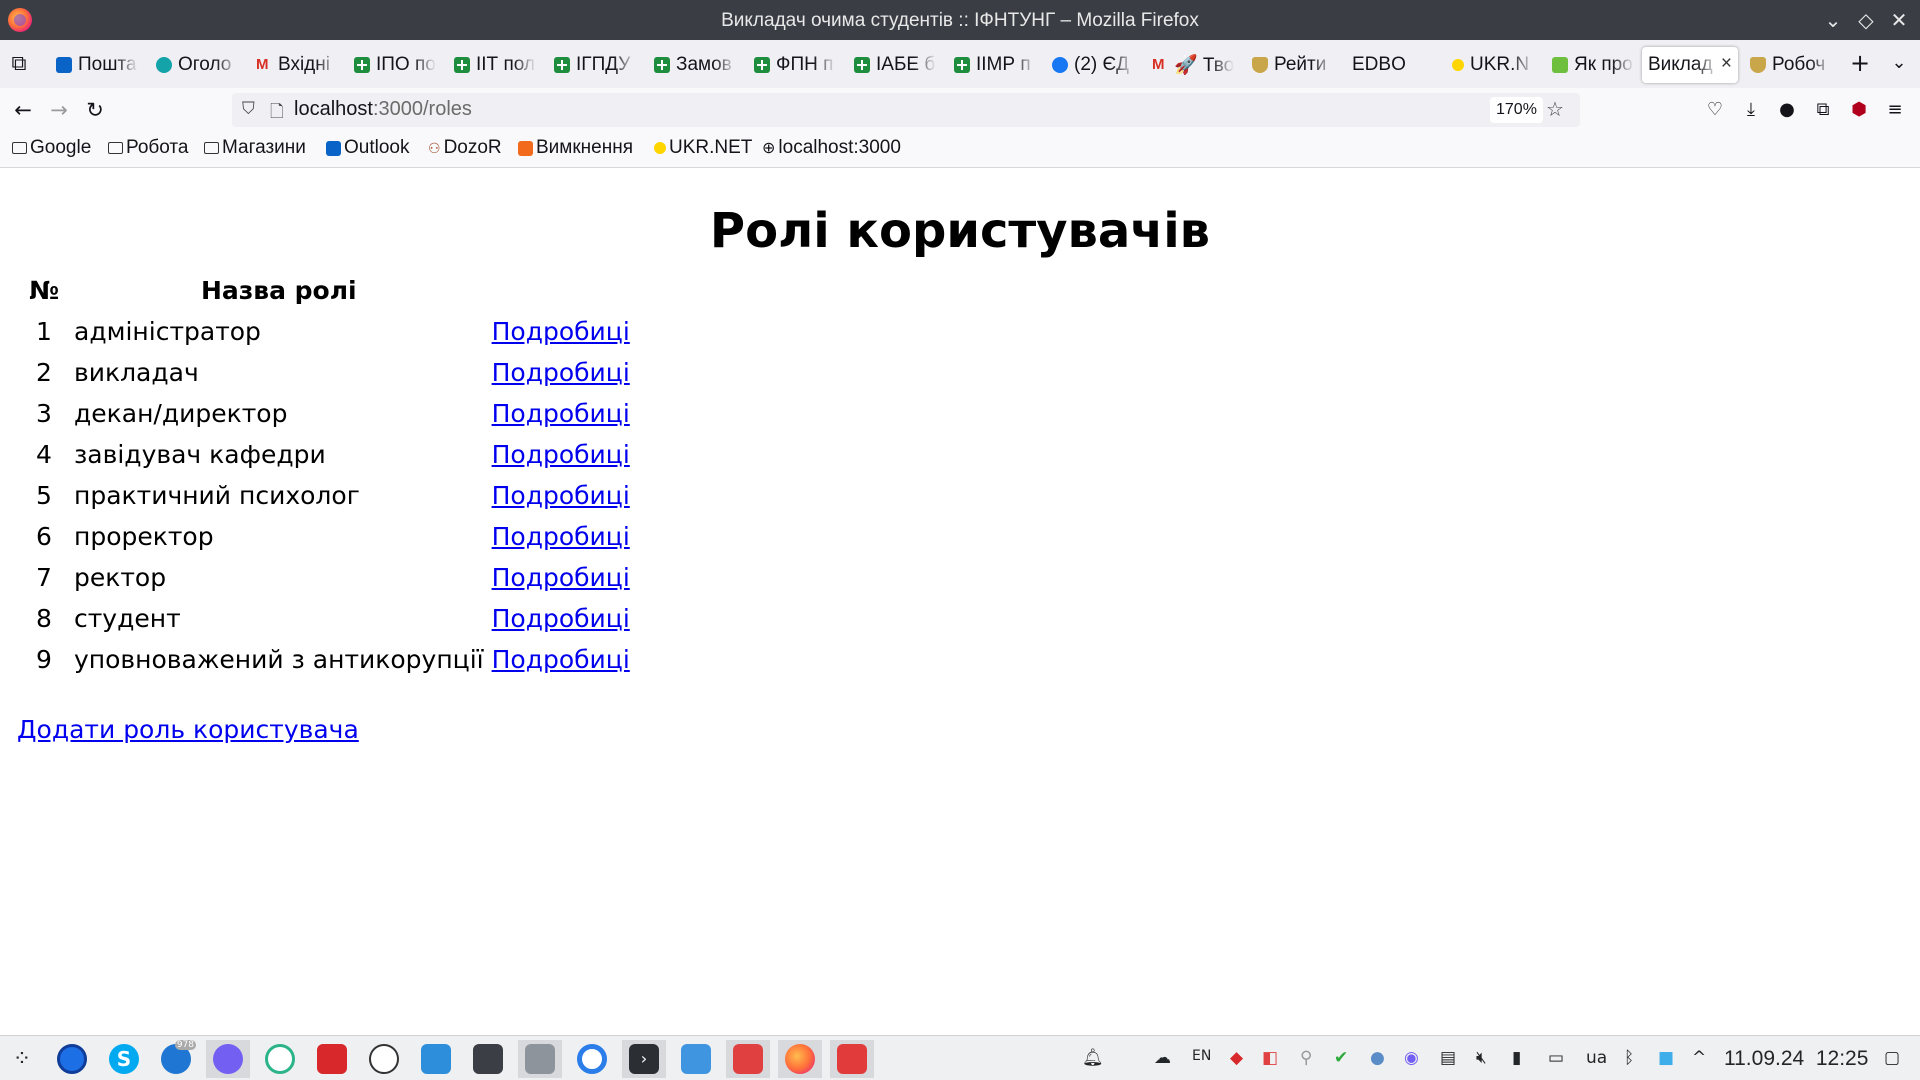 This screenshot has width=1920, height=1080. What do you see at coordinates (1699, 1058) in the screenshot?
I see `tray-expand-chevron-icon: ^` at bounding box center [1699, 1058].